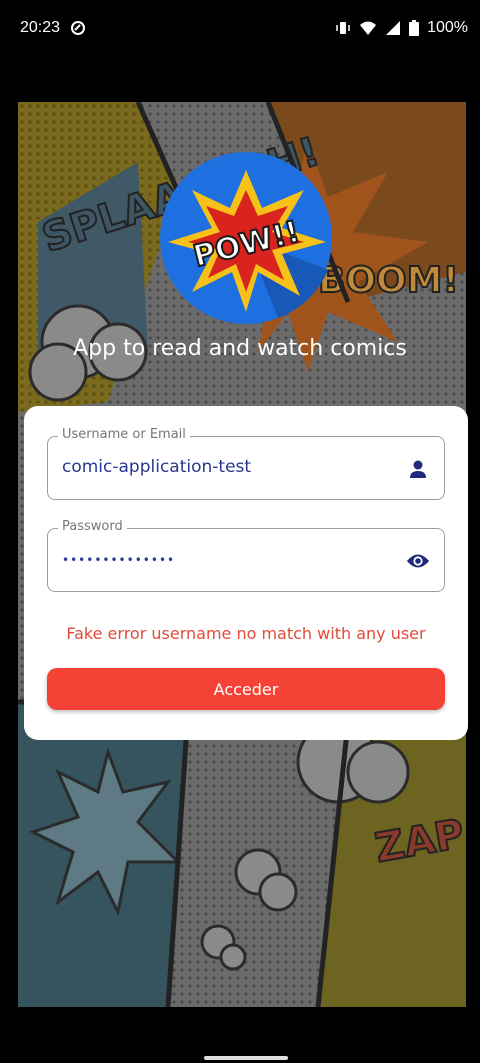 The width and height of the screenshot is (480, 1063). I want to click on password-input: ••••••••••••••, so click(118, 560).